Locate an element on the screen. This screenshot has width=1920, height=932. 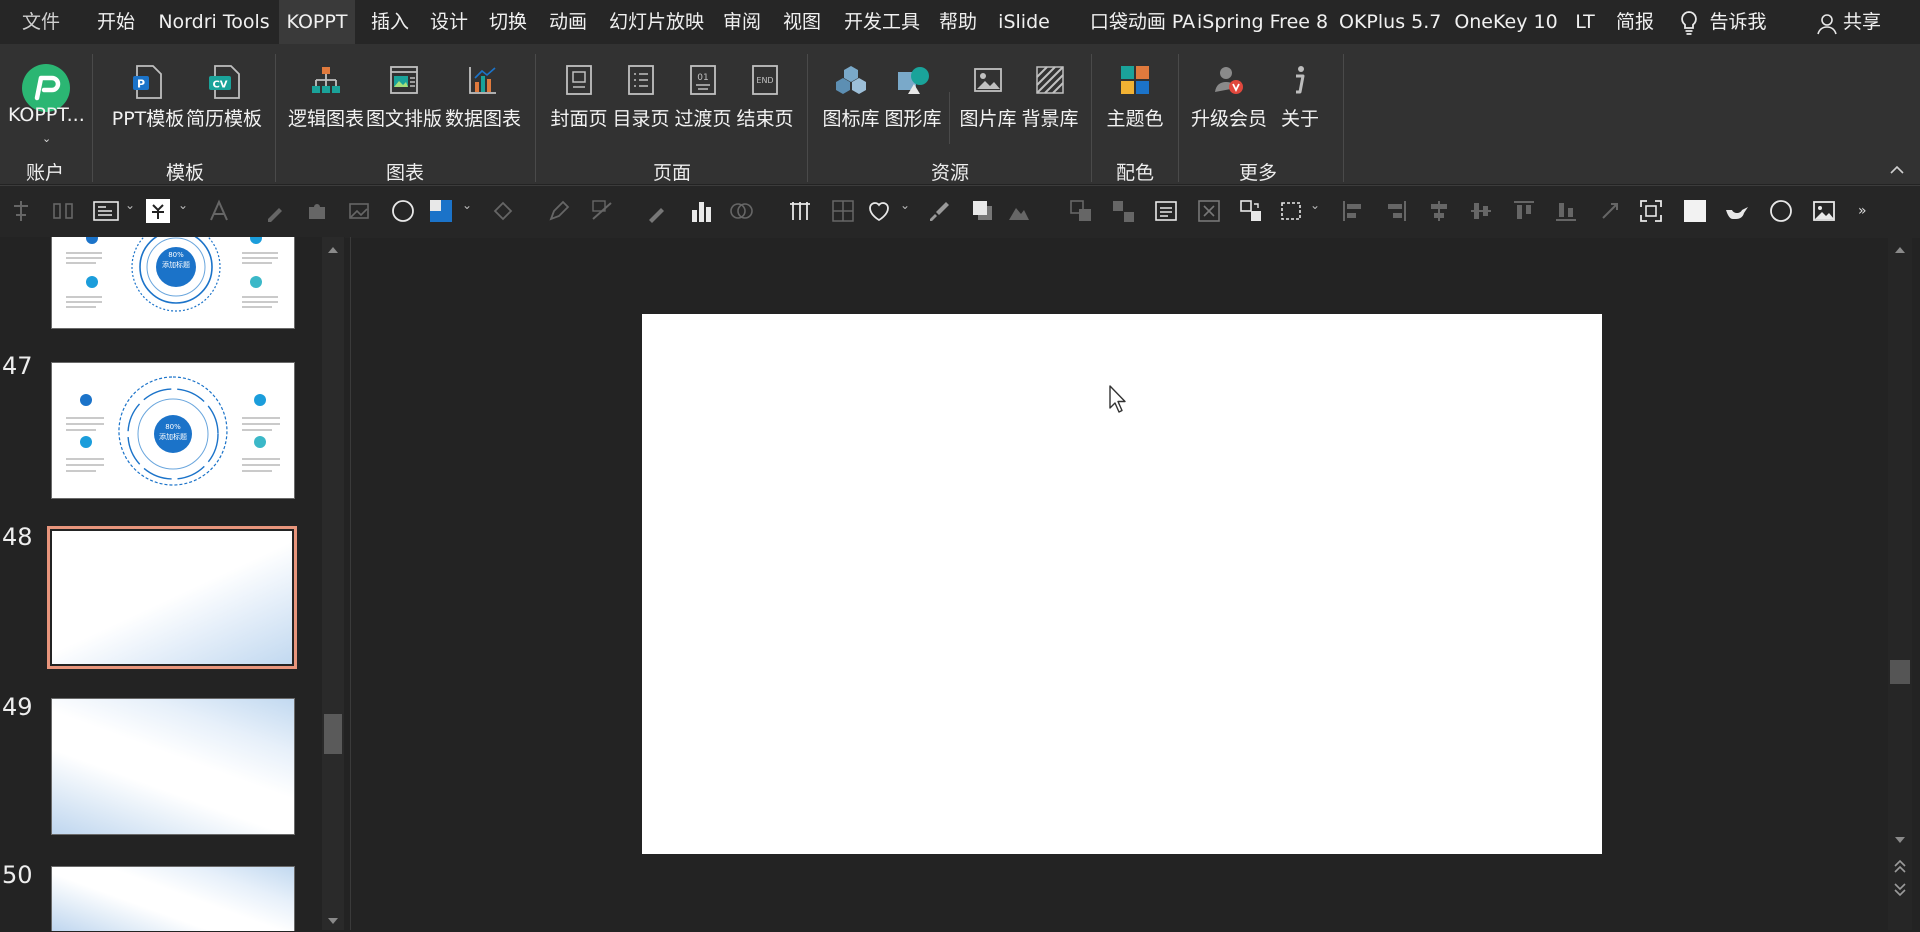
rotate-icon is located at coordinates (1610, 211).